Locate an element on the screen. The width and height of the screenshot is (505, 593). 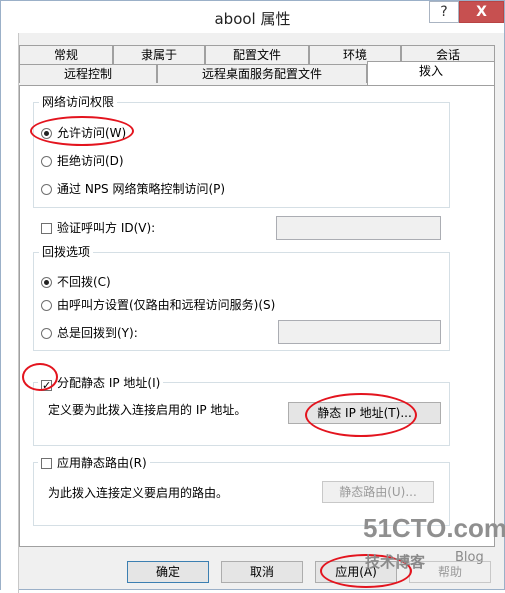
apply-static-routes-checkbox: 应用静态路由(R) is located at coordinates (94, 463).